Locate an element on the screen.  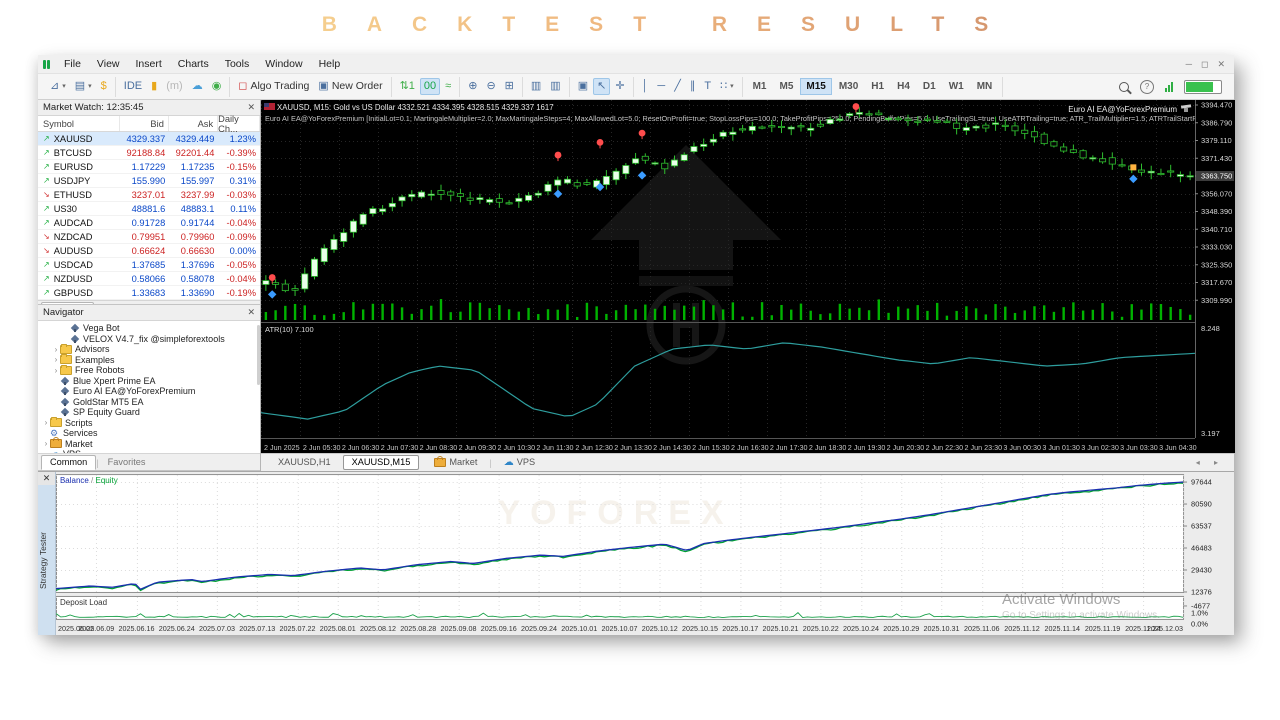
tree-item-services: ⚙ Services is located at coordinates (149, 433).